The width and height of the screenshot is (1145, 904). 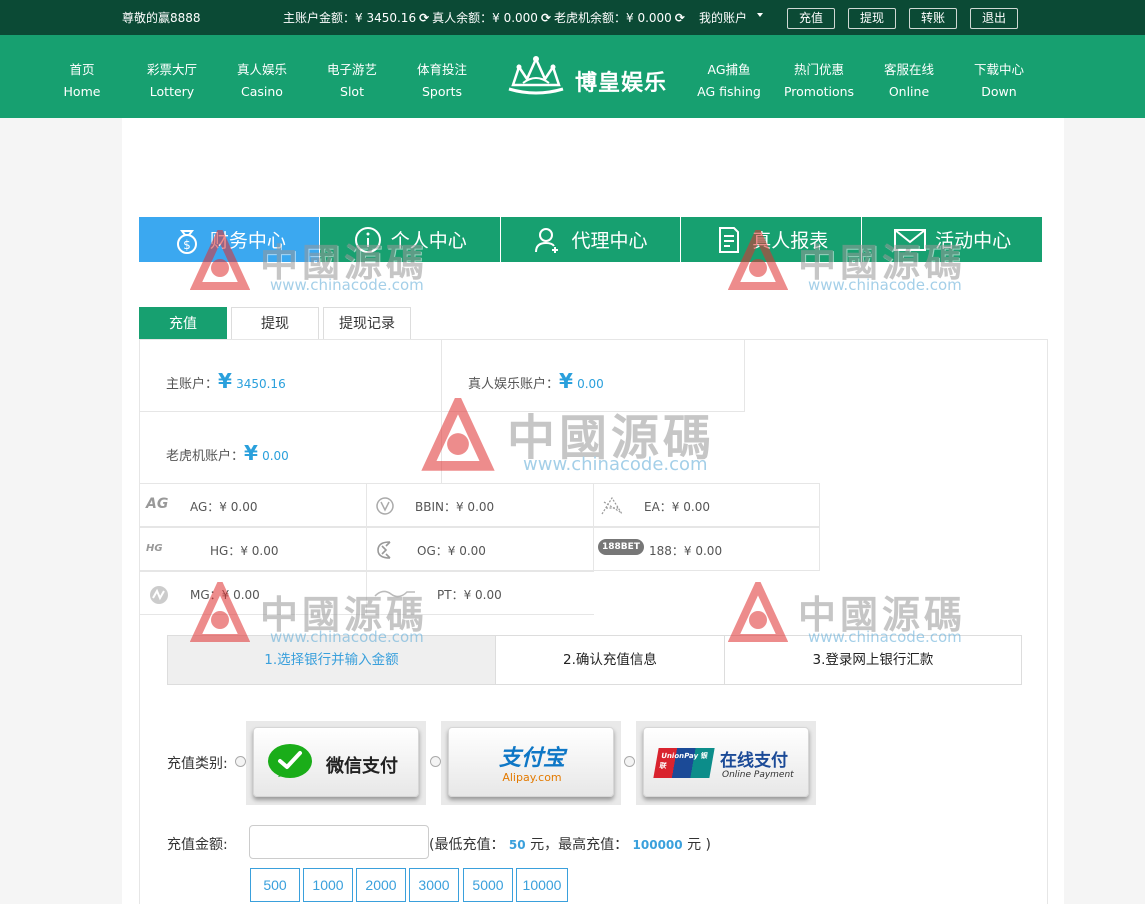 I want to click on quick-amount-button: 5000, so click(x=488, y=885).